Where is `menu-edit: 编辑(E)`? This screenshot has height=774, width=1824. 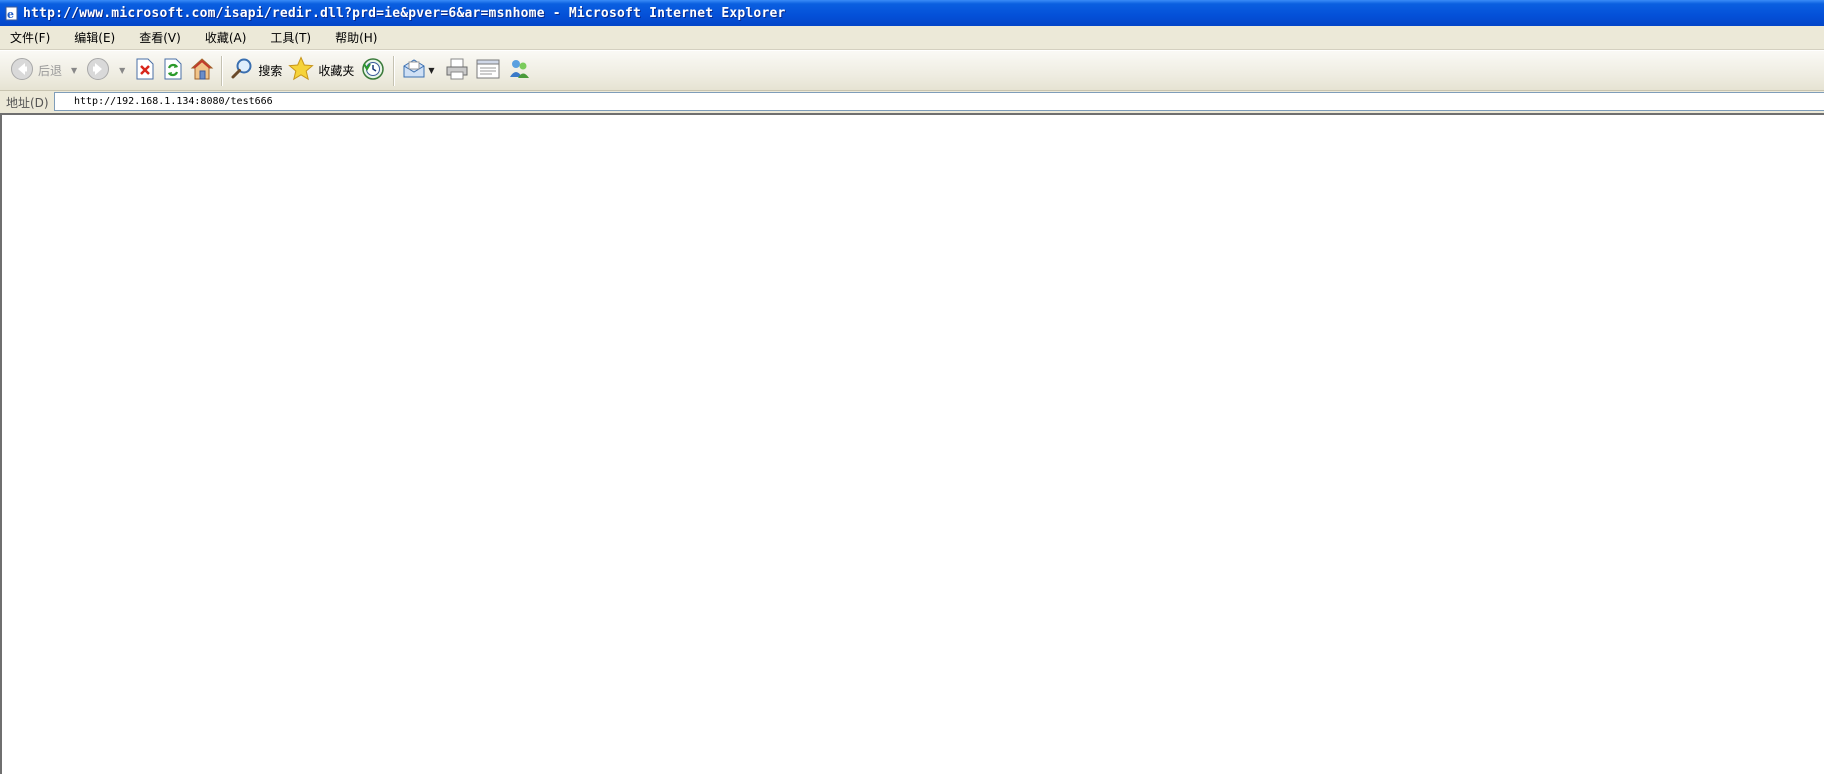 menu-edit: 编辑(E) is located at coordinates (94, 38).